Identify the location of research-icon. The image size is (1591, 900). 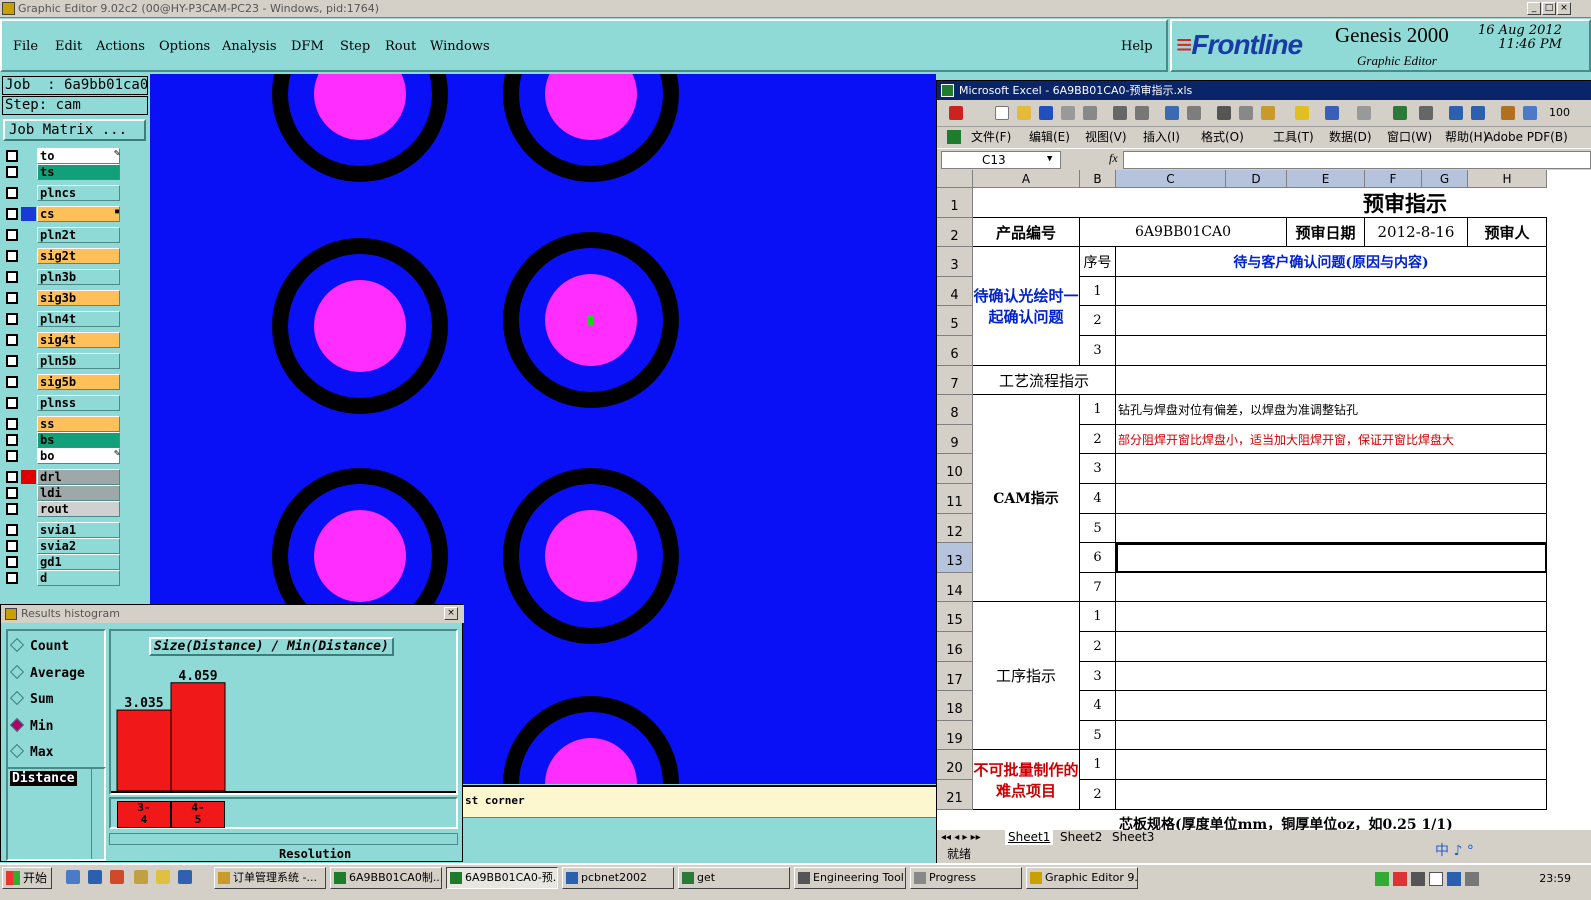
(1194, 113).